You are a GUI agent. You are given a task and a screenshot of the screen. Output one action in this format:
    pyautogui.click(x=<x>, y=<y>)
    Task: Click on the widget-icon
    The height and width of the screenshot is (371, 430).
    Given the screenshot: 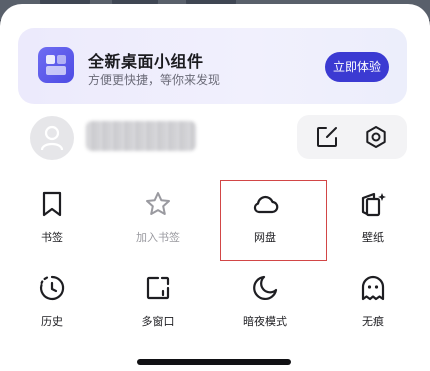 What is the action you would take?
    pyautogui.click(x=56, y=65)
    